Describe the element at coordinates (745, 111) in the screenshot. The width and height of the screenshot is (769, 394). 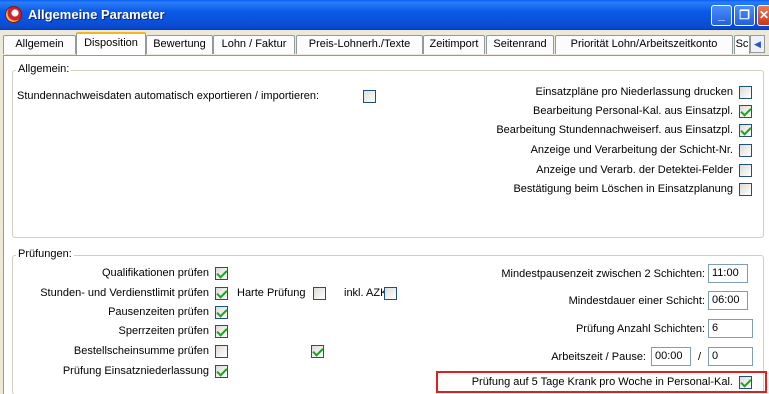
I see `personal-kal-checkbox` at that location.